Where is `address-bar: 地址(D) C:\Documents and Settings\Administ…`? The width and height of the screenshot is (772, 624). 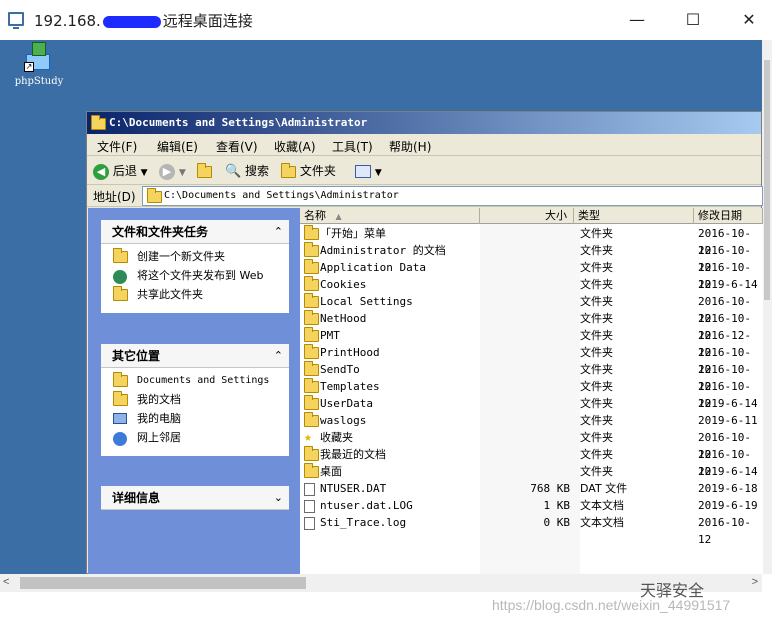 address-bar: 地址(D) C:\Documents and Settings\Administ… is located at coordinates (425, 196).